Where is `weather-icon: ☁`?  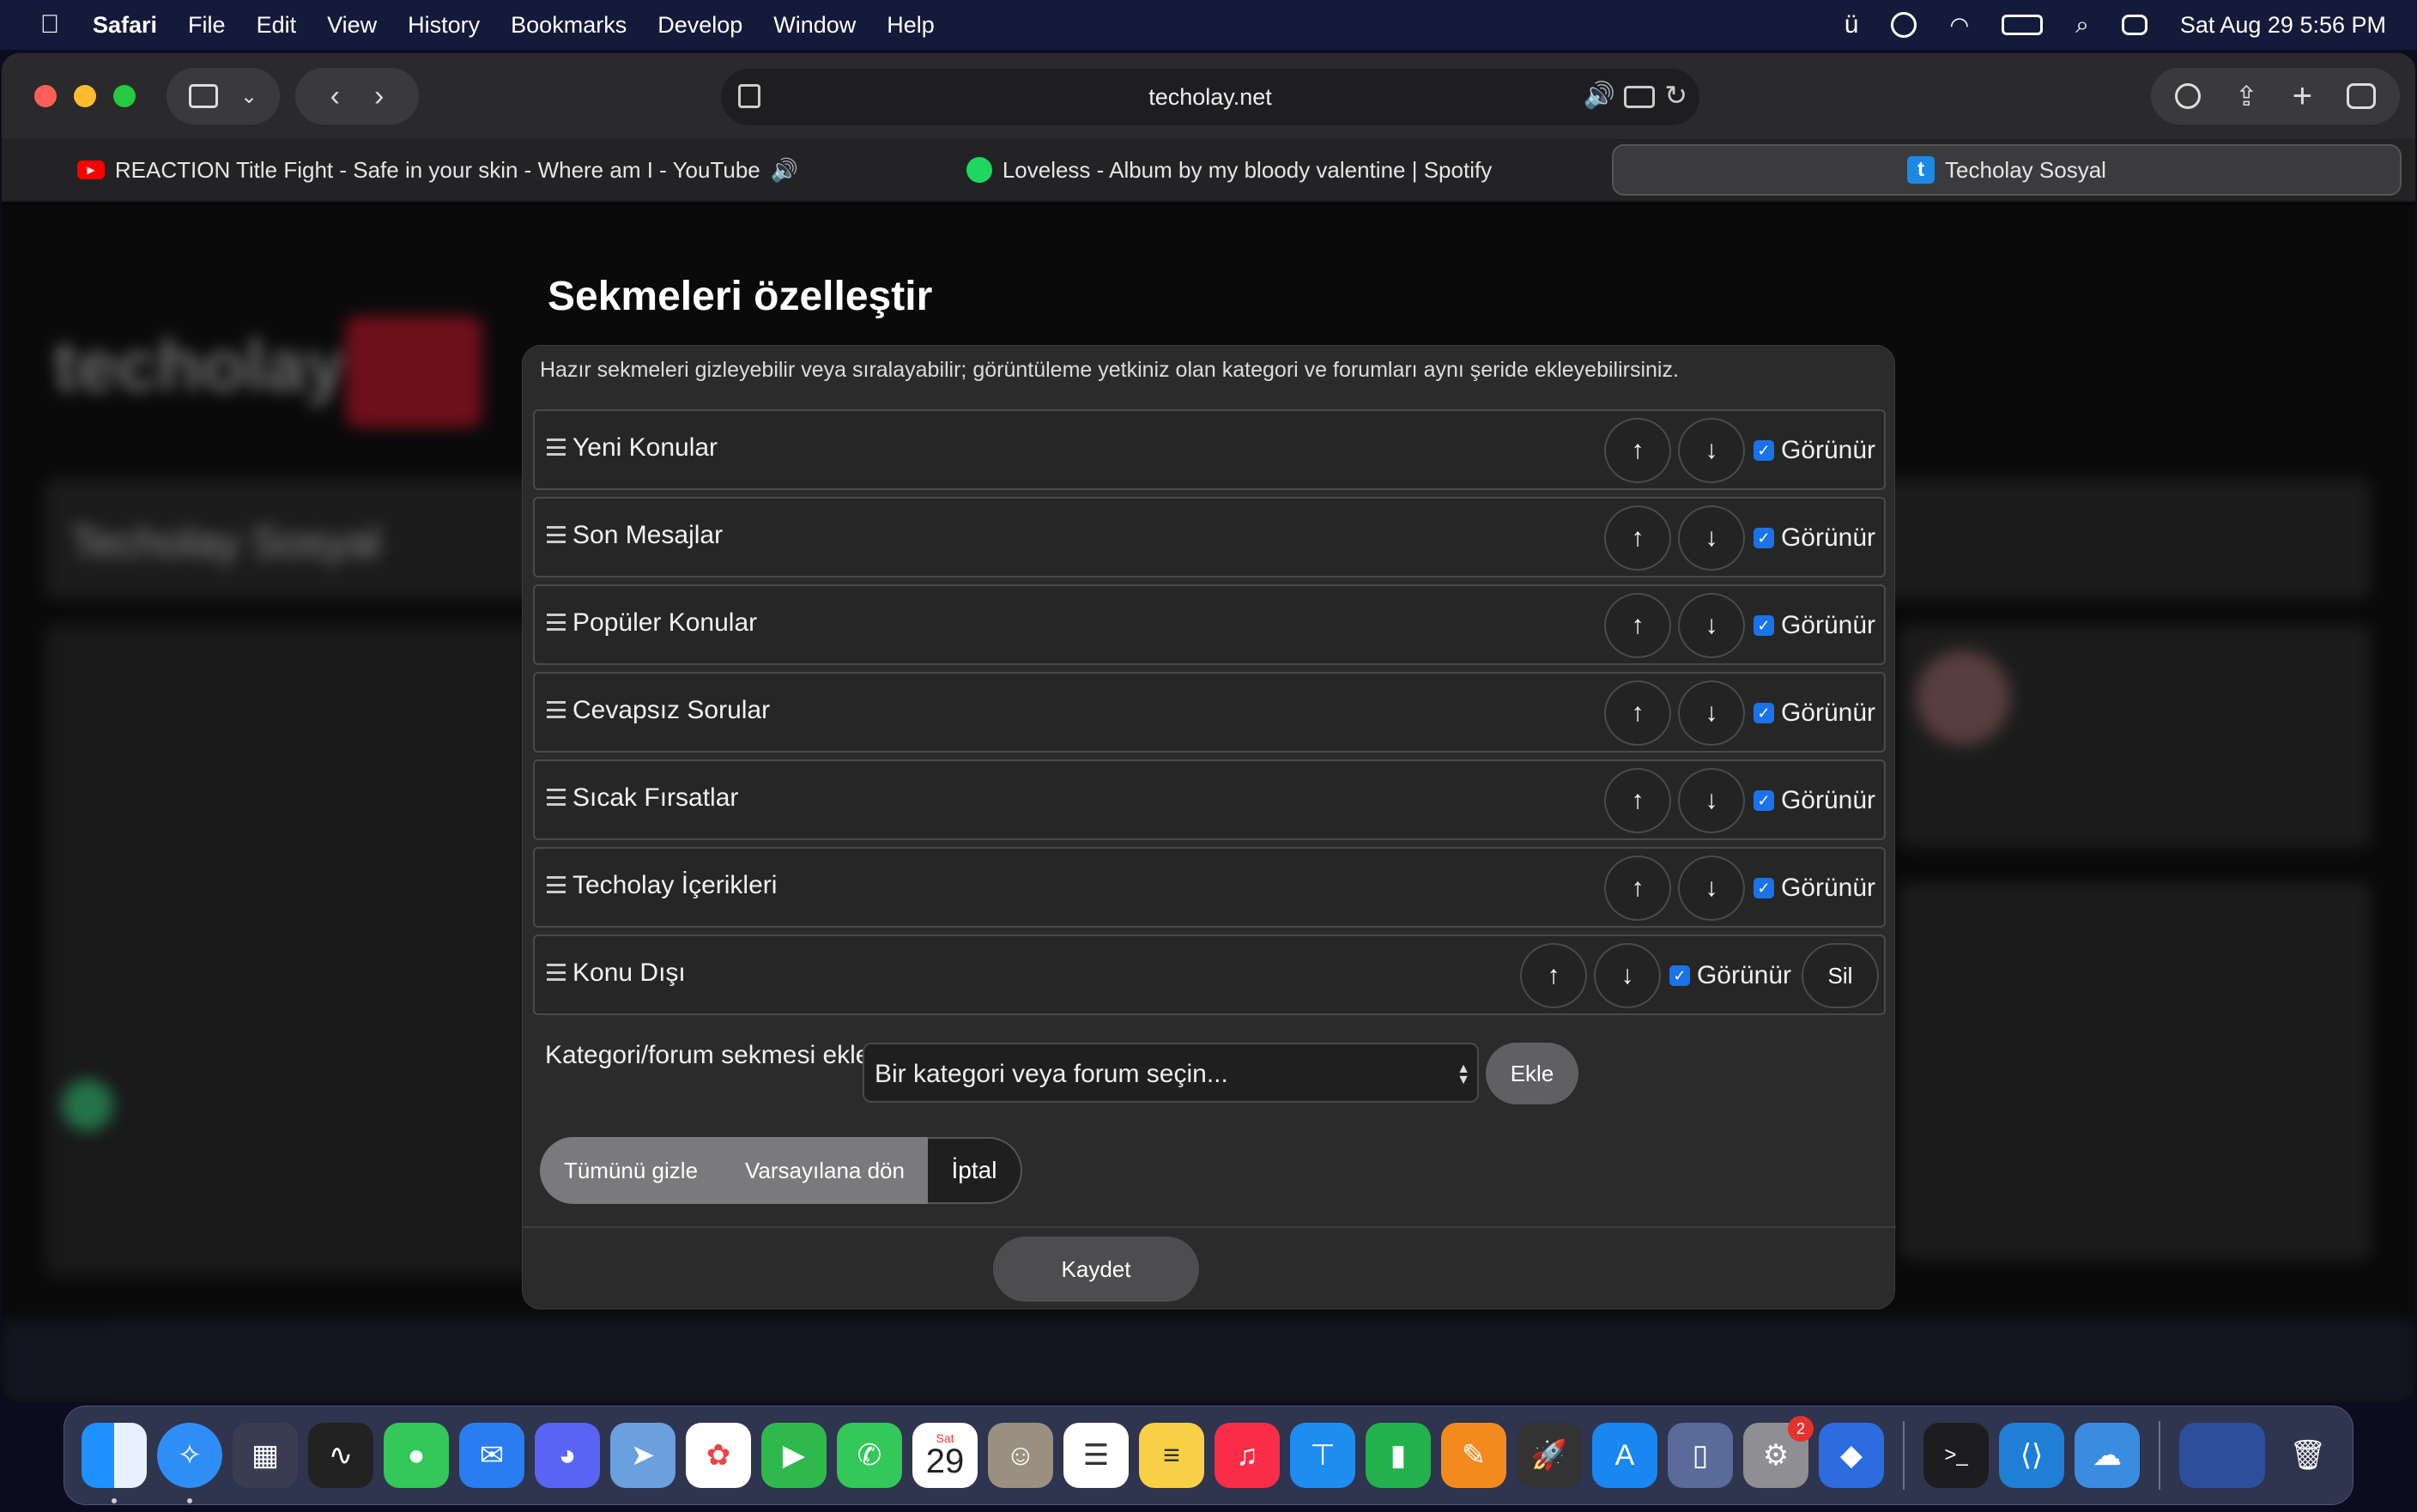 weather-icon: ☁ is located at coordinates (2107, 1455).